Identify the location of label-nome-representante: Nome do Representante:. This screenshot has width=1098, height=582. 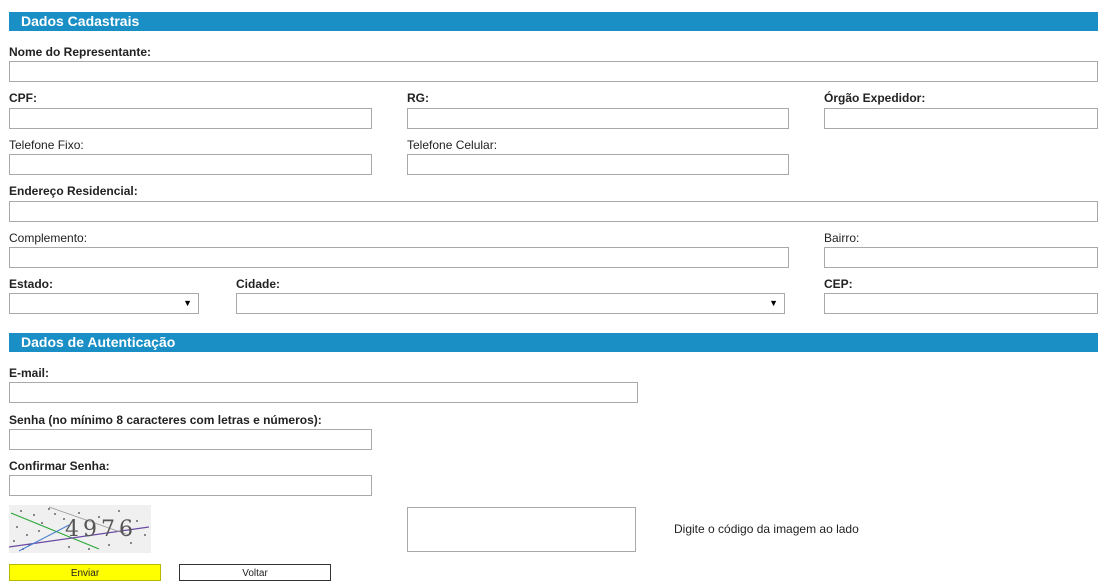
(80, 52).